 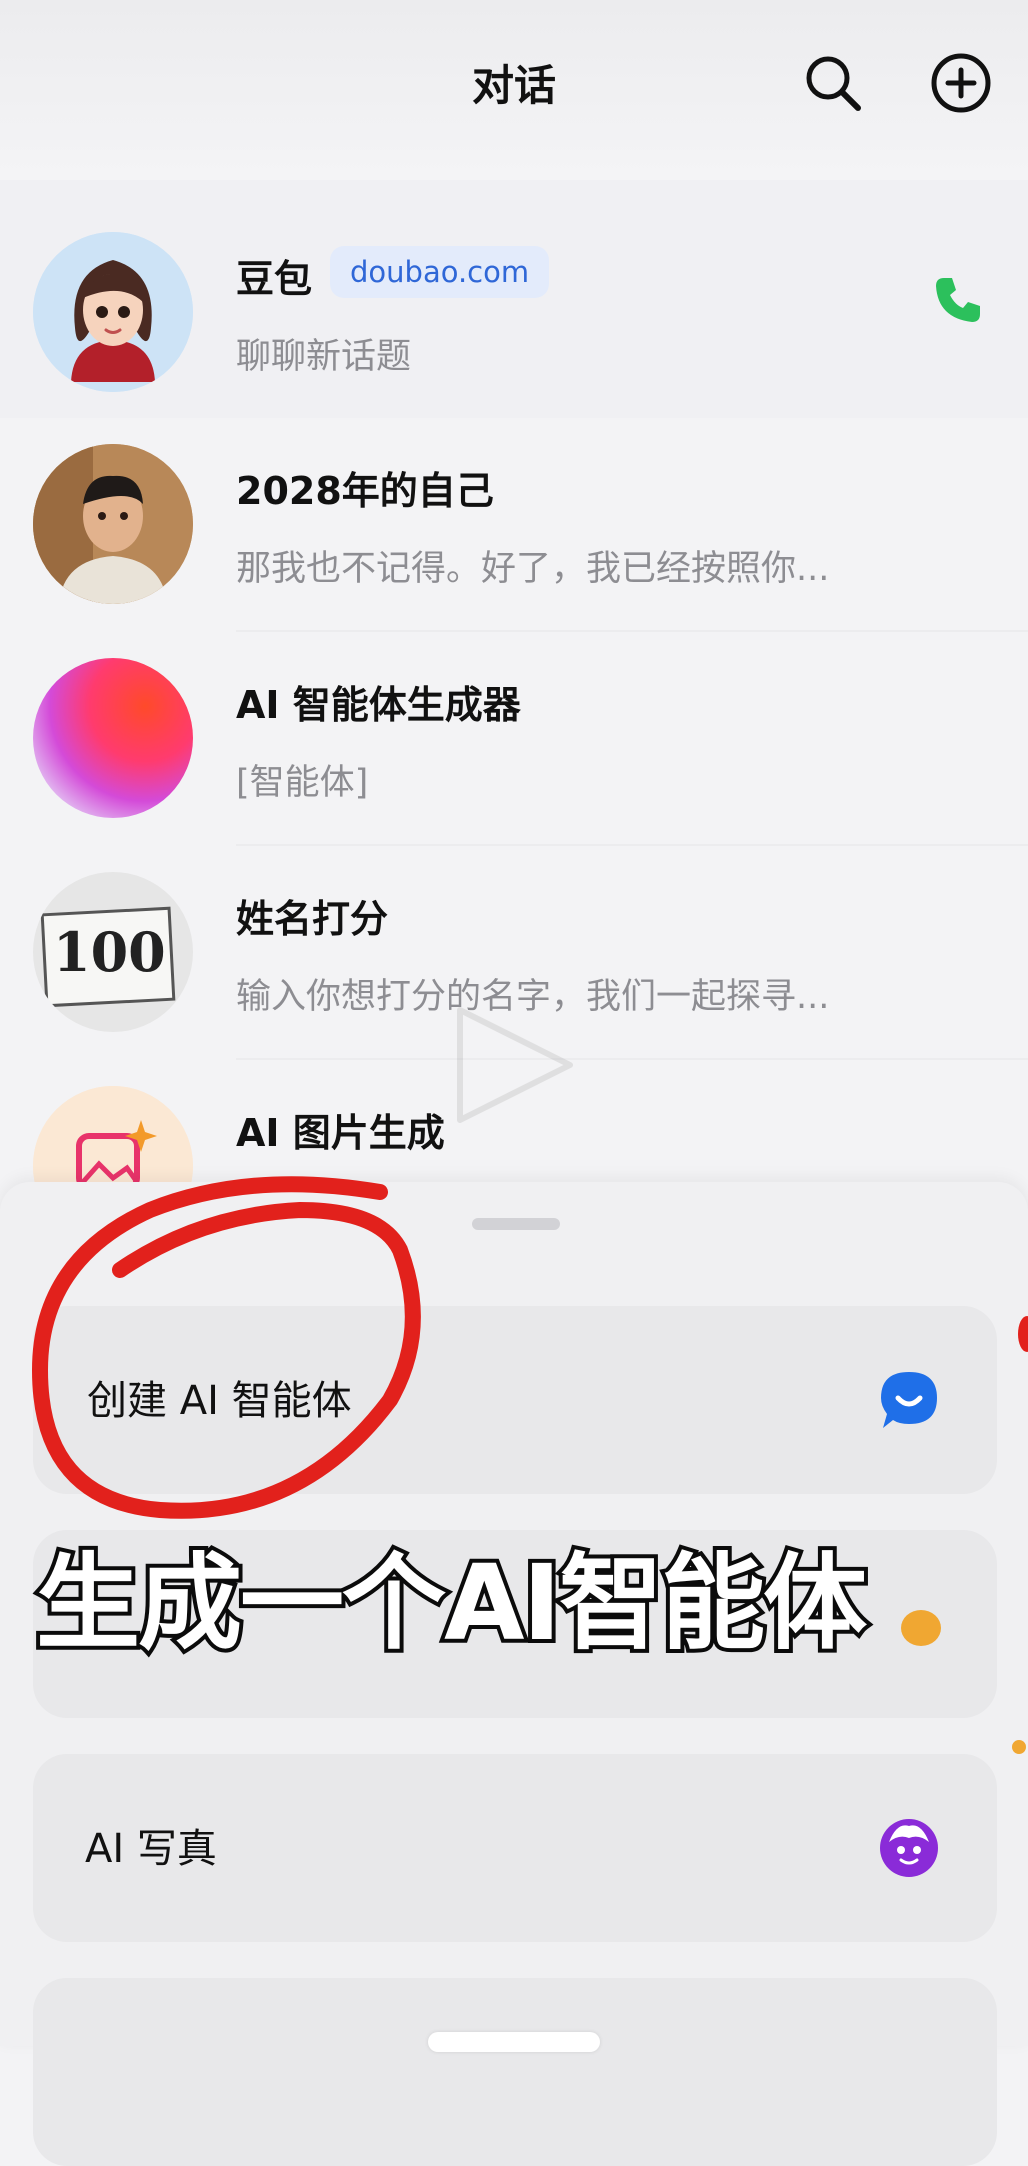 What do you see at coordinates (312, 919) in the screenshot?
I see `conversation-name: 姓名打分` at bounding box center [312, 919].